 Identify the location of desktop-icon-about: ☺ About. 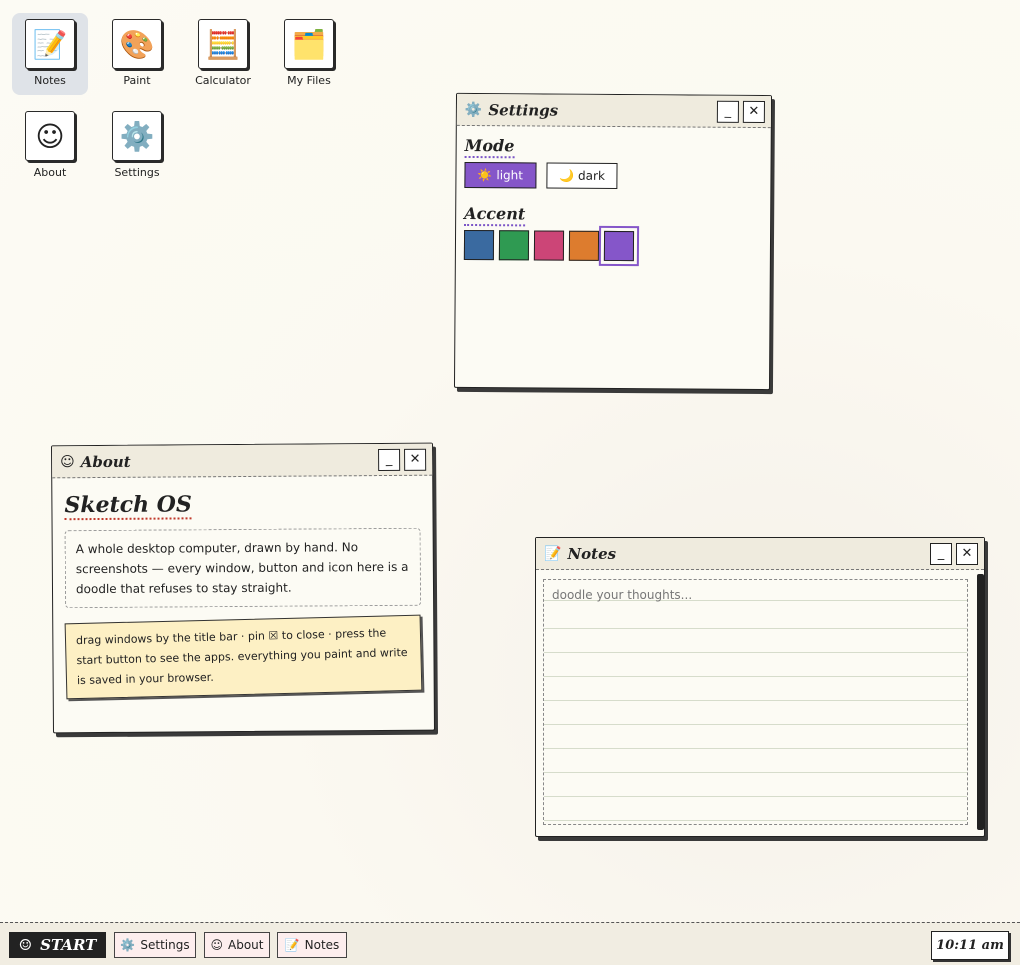
(50, 146).